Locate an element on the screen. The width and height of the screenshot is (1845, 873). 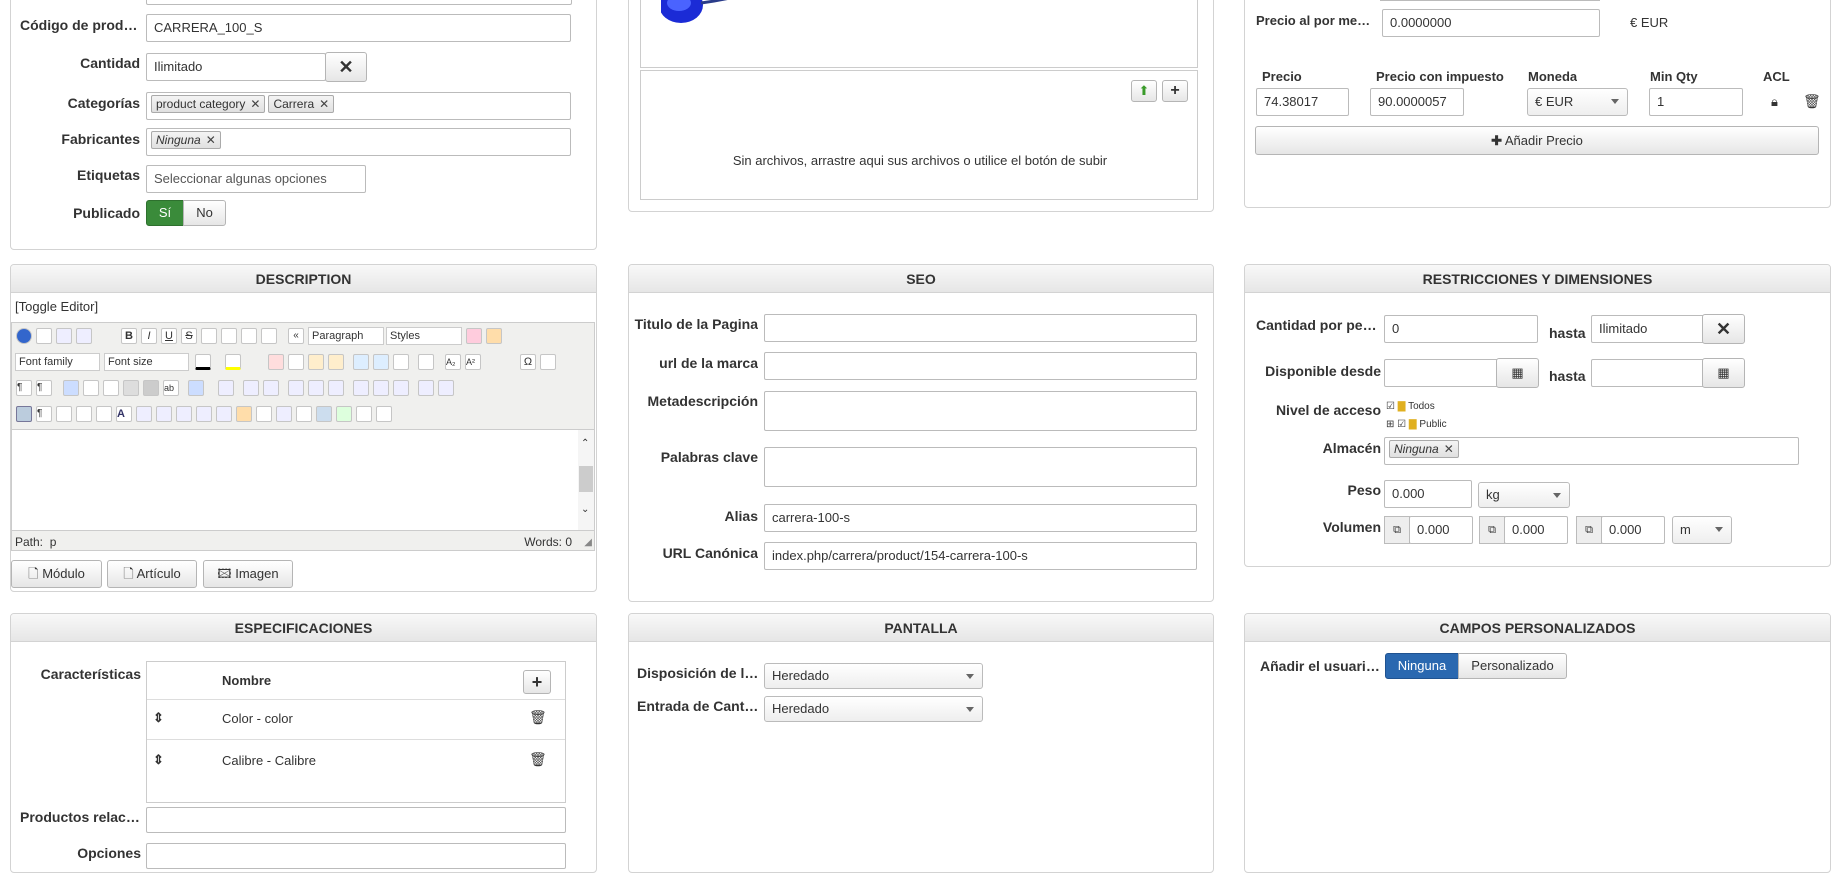
add-feature-button: + is located at coordinates (537, 682).